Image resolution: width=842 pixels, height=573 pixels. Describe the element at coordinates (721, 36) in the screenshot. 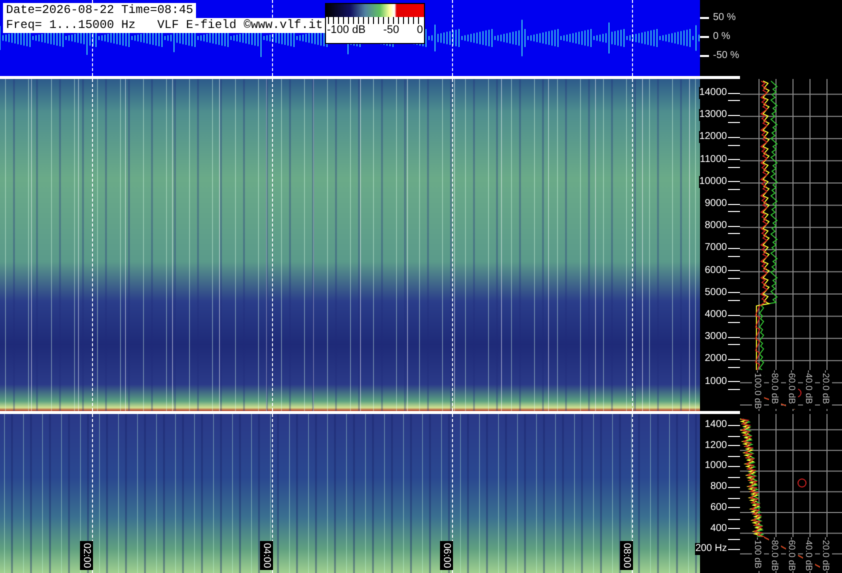

I see `amplitude-label: 0 %` at that location.